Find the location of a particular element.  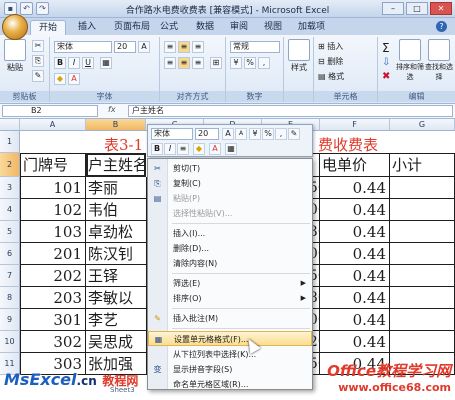

column-header: A is located at coordinates (53, 125).